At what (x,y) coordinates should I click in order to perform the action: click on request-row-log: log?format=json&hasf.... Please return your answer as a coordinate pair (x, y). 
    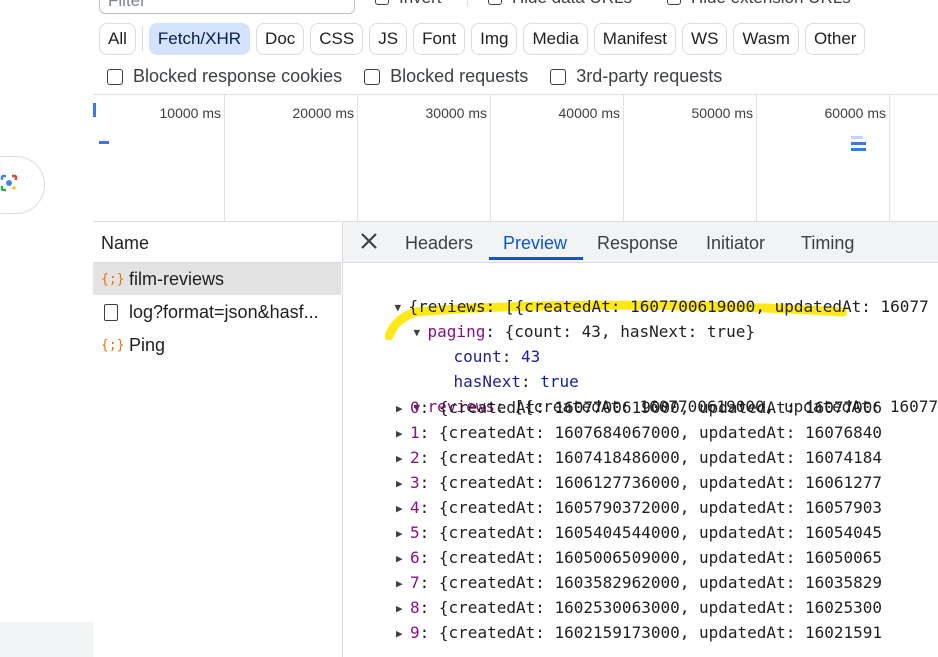
    Looking at the image, I should click on (217, 312).